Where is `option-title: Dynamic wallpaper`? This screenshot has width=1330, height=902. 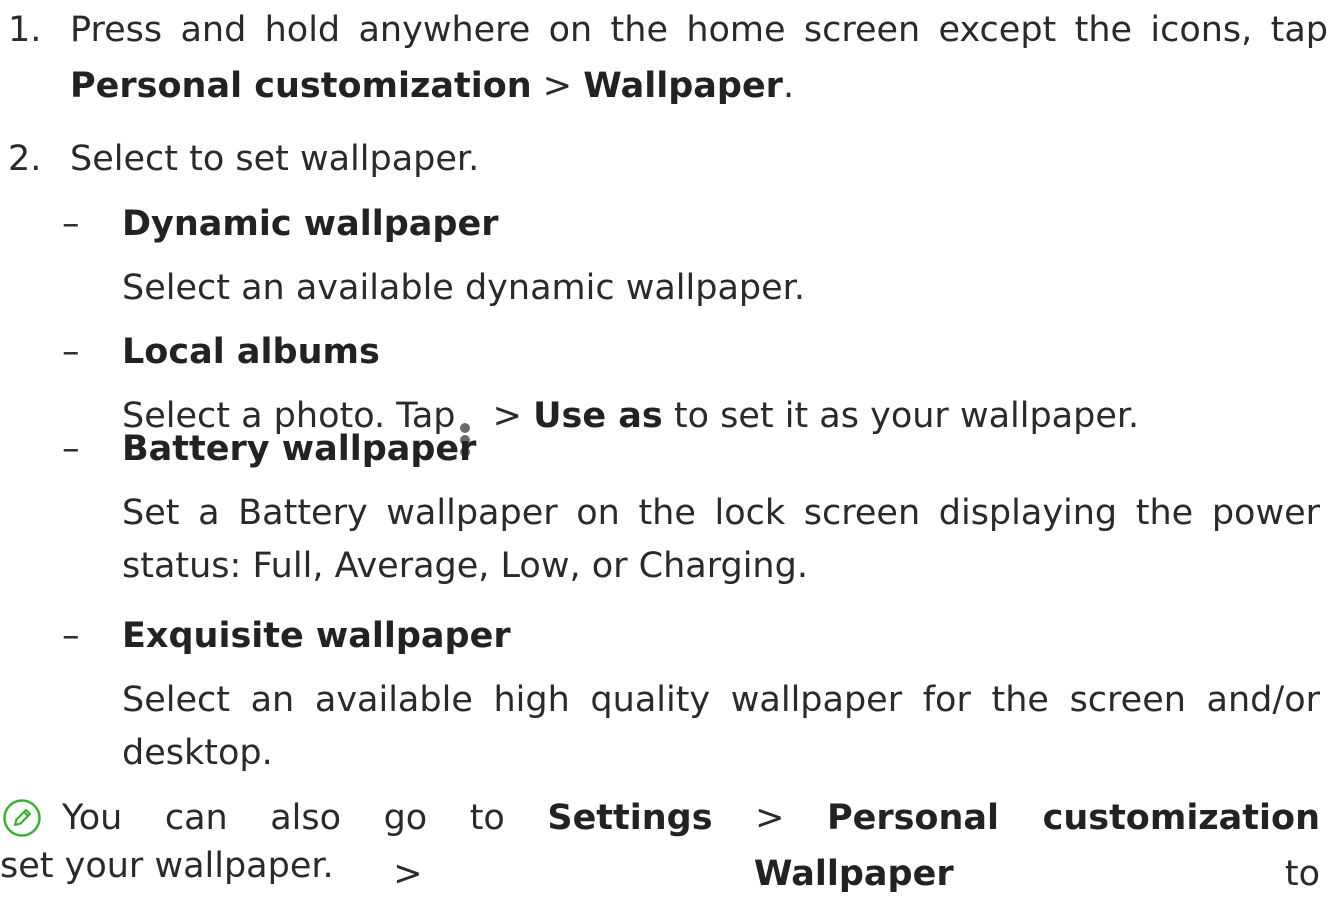 option-title: Dynamic wallpaper is located at coordinates (310, 224).